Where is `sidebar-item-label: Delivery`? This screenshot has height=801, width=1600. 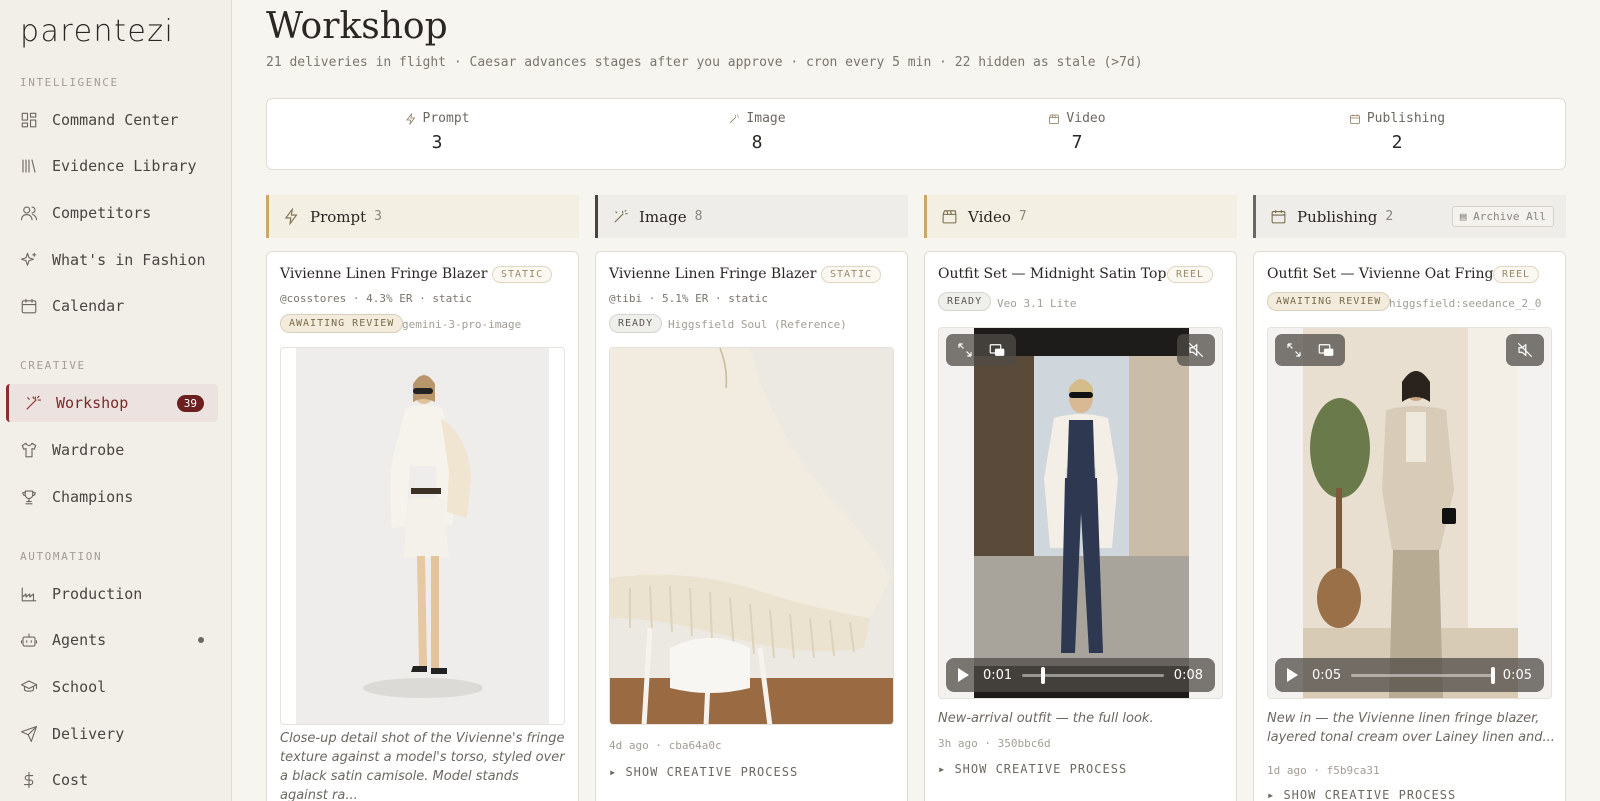
sidebar-item-label: Delivery is located at coordinates (88, 734).